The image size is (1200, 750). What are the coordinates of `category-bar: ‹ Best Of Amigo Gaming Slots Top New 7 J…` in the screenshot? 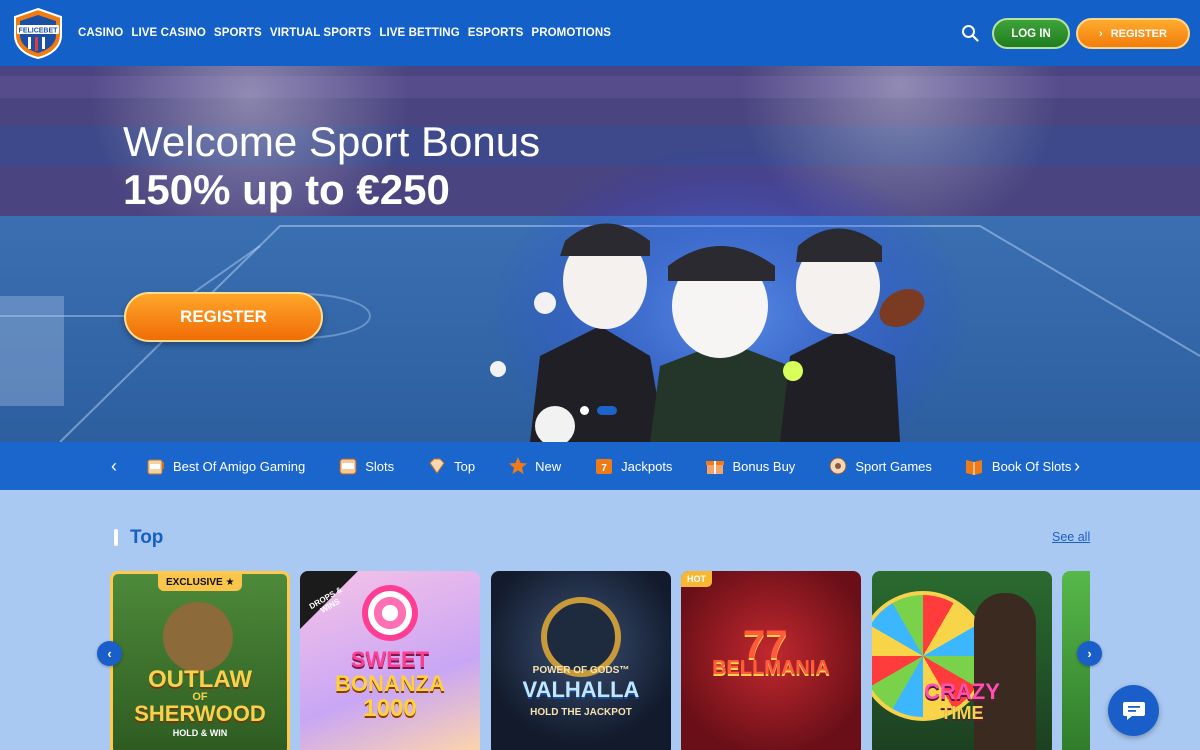 It's located at (600, 466).